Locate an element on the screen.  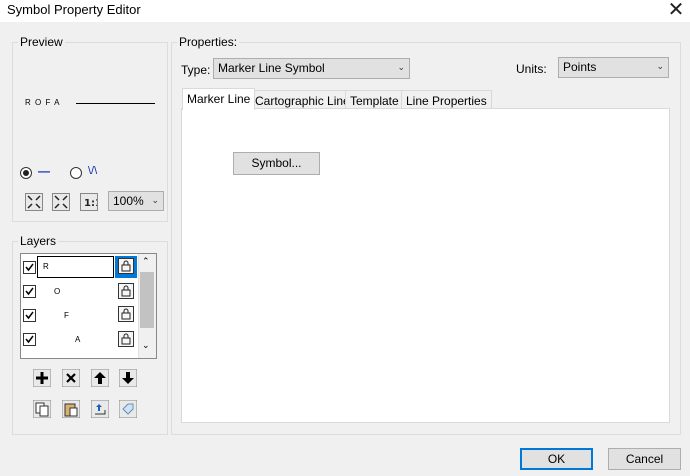
move-down-icon is located at coordinates (128, 378).